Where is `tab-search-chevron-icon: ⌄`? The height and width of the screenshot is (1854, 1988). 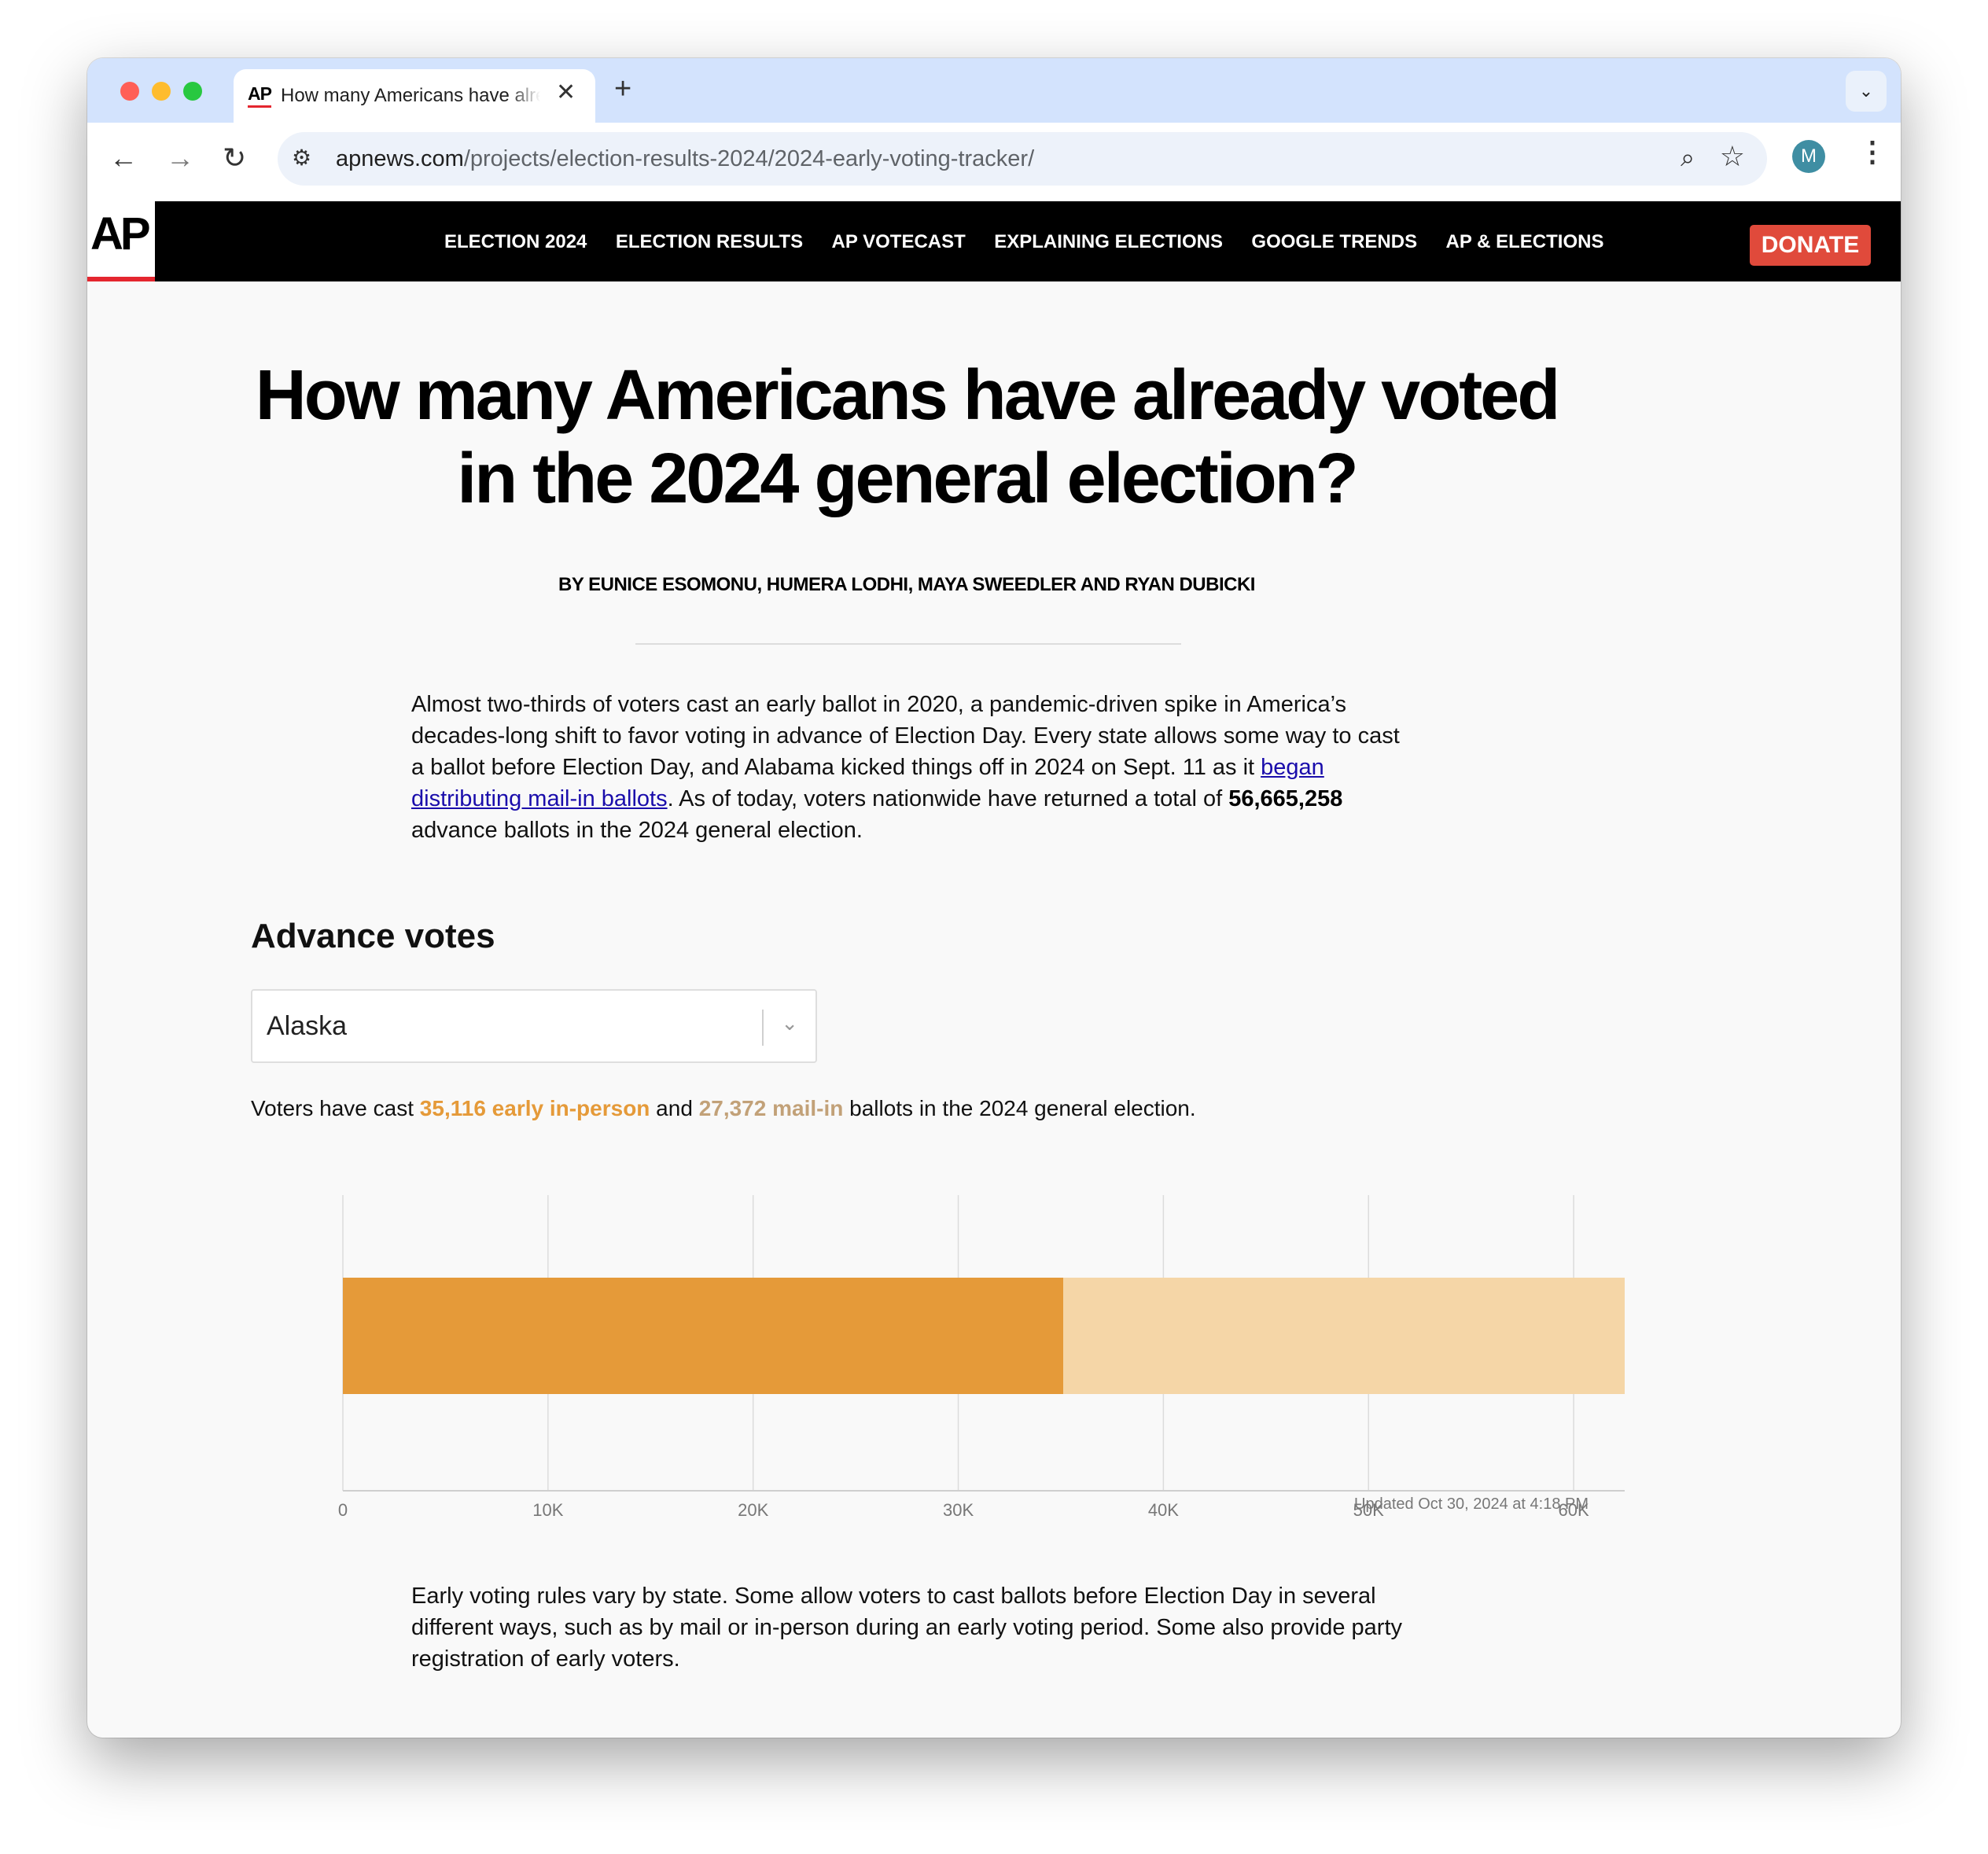
tab-search-chevron-icon: ⌄ is located at coordinates (1866, 91).